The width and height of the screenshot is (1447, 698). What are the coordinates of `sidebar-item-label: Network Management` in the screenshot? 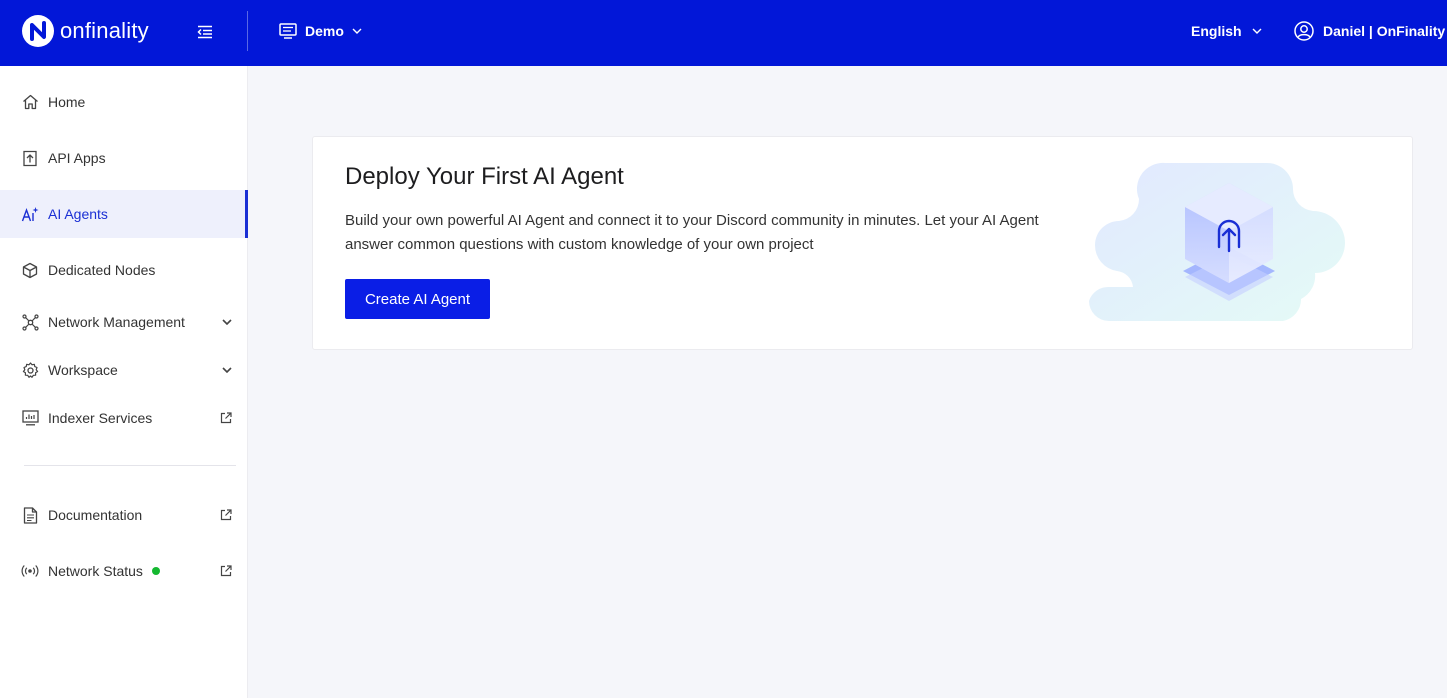 It's located at (116, 322).